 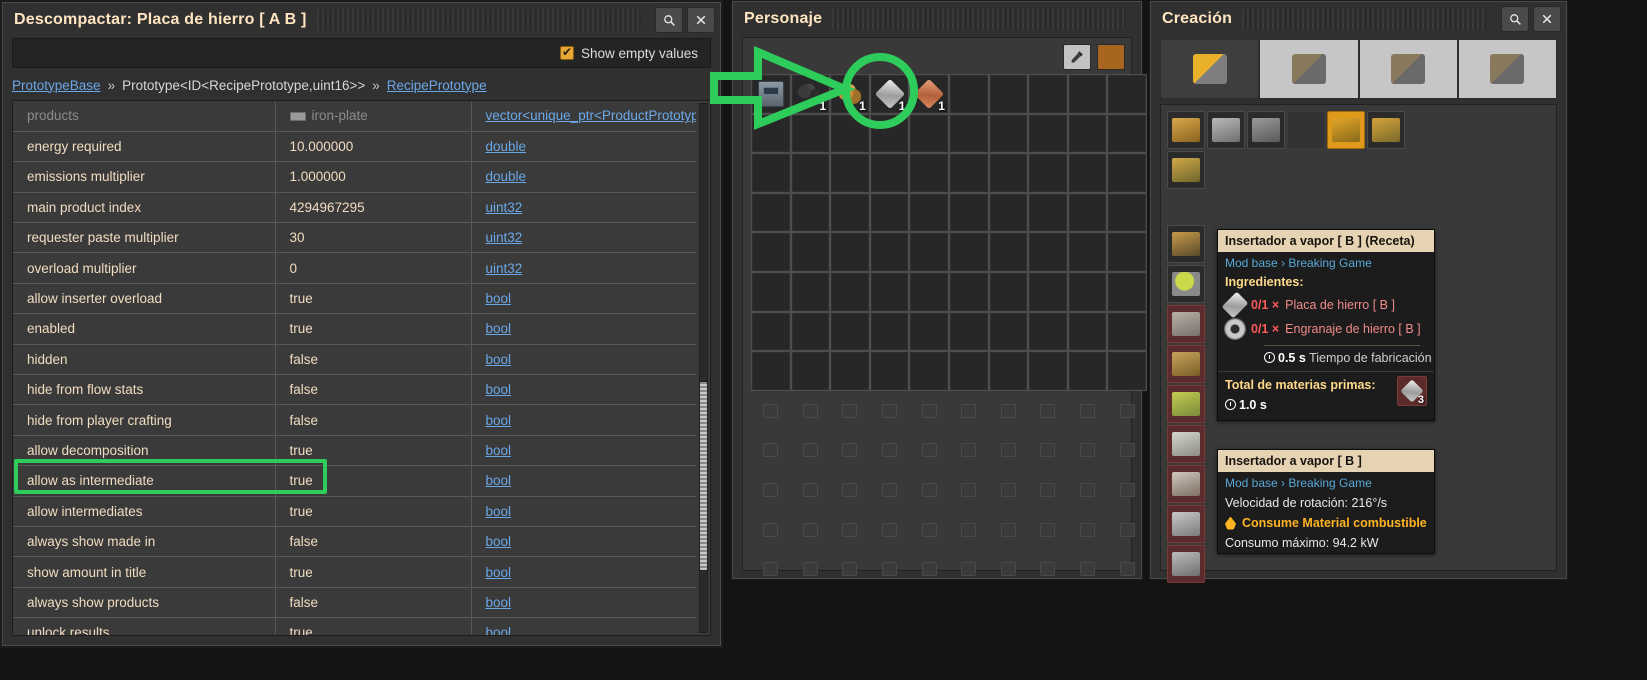 I want to click on table-row: requester paste multiplier 30 uint32, so click(x=354, y=238).